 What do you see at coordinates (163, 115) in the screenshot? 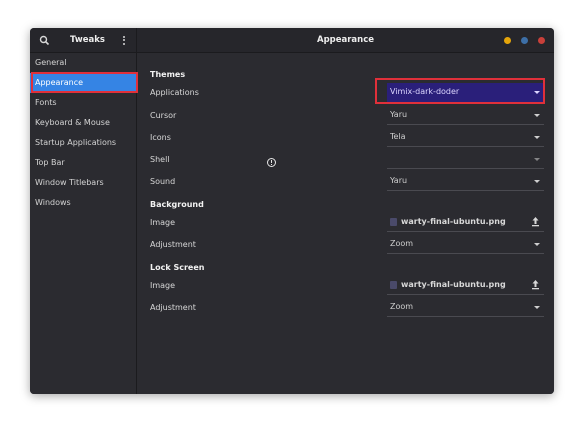
I see `cursor-label: Cursor` at bounding box center [163, 115].